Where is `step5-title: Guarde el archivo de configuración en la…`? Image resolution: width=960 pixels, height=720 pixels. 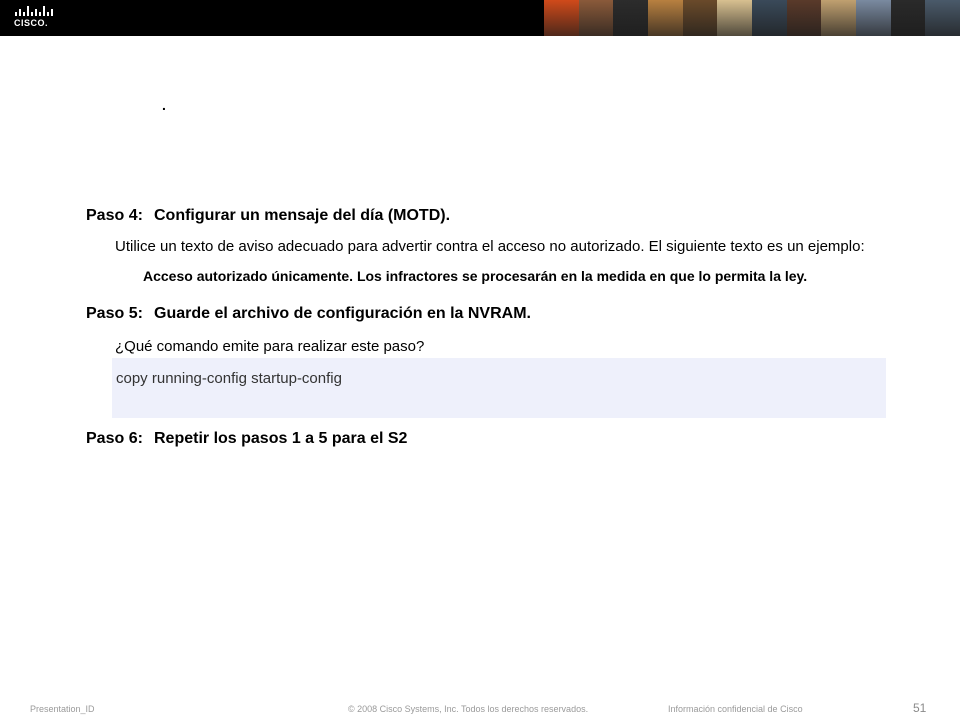 step5-title: Guarde el archivo de configuración en la… is located at coordinates (342, 313).